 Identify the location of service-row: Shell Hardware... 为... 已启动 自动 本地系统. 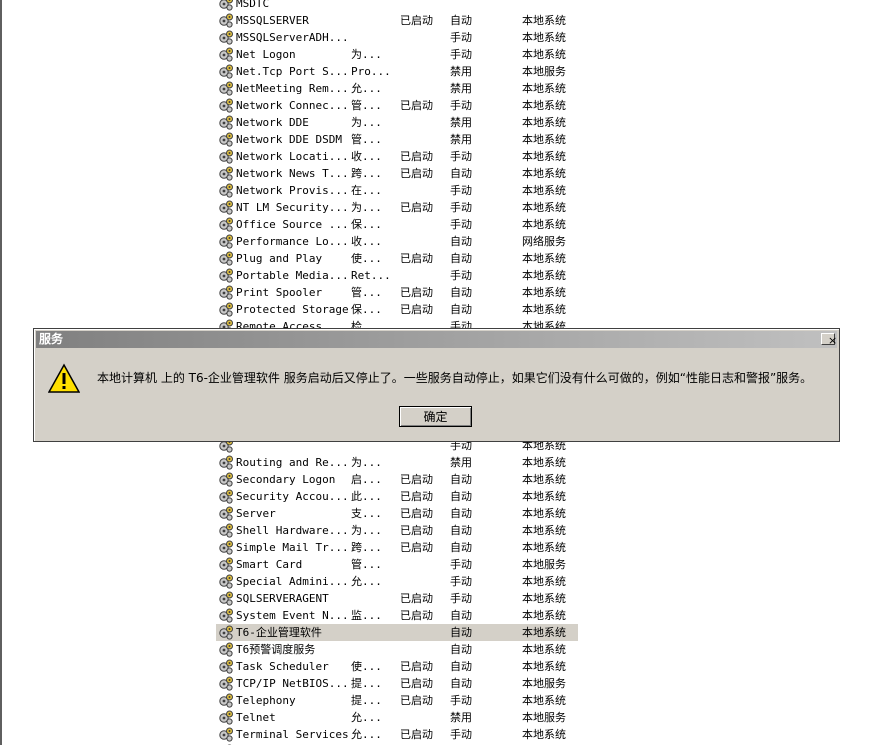
(397, 530).